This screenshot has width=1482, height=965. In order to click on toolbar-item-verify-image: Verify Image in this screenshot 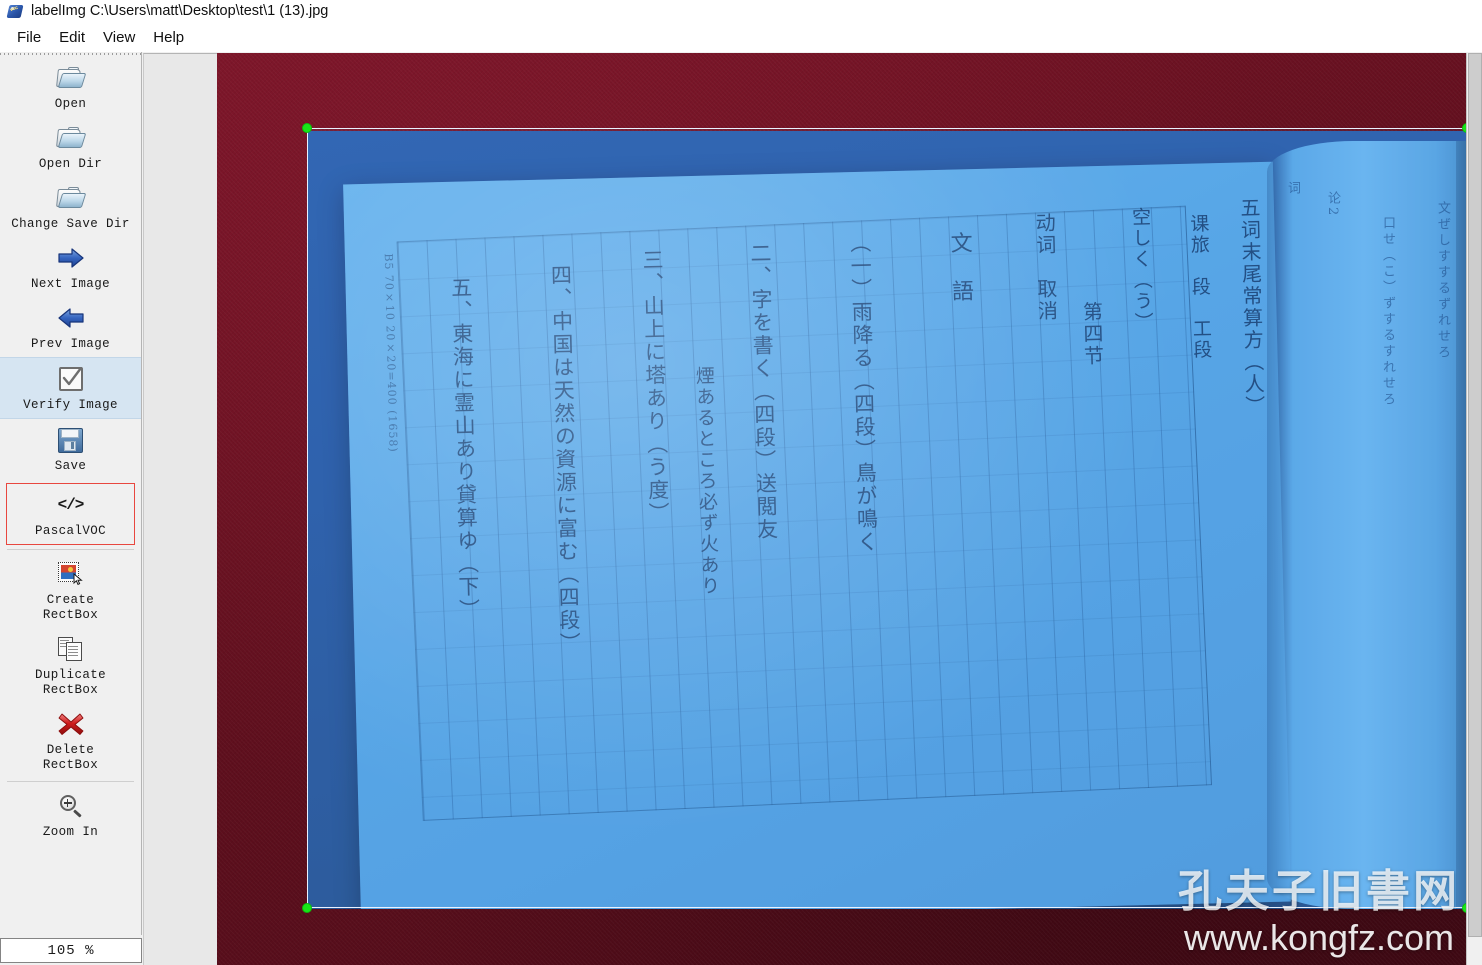, I will do `click(70, 388)`.